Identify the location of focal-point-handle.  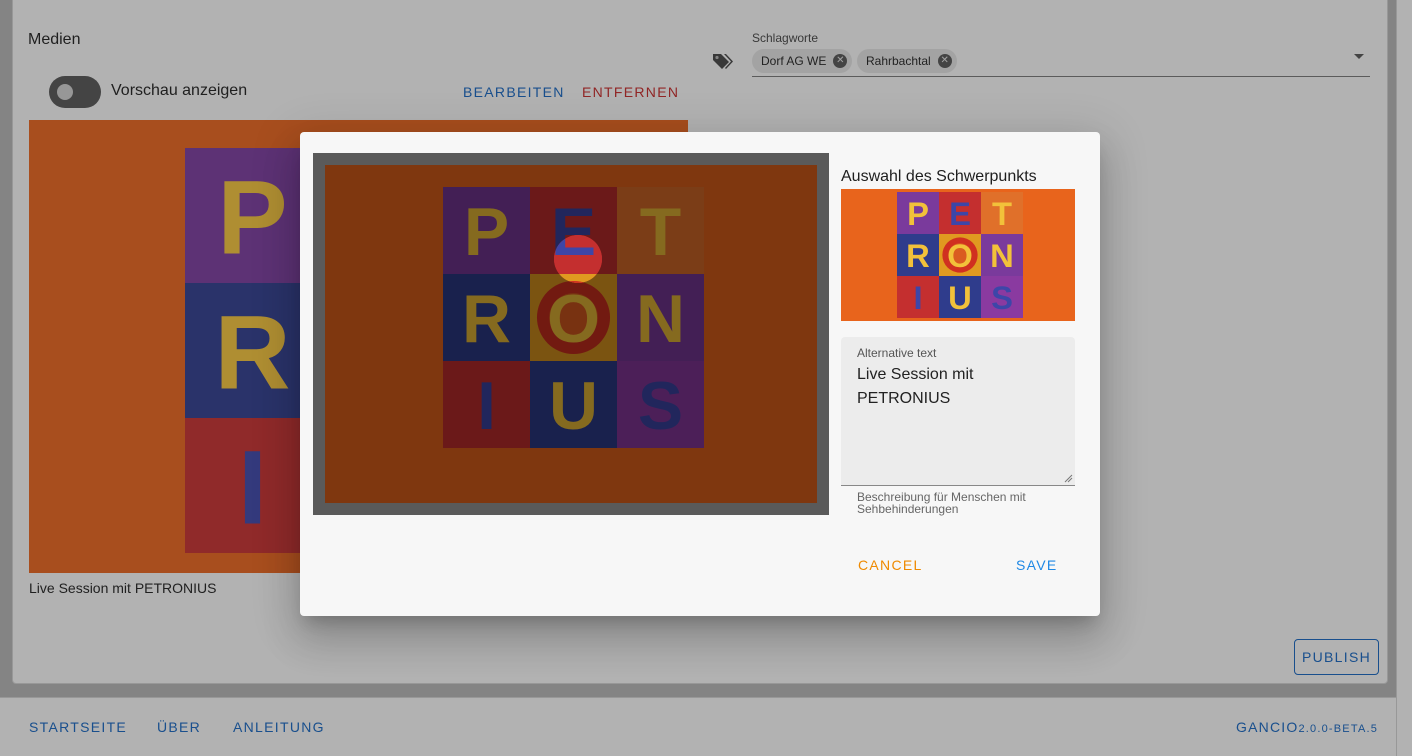
(578, 259).